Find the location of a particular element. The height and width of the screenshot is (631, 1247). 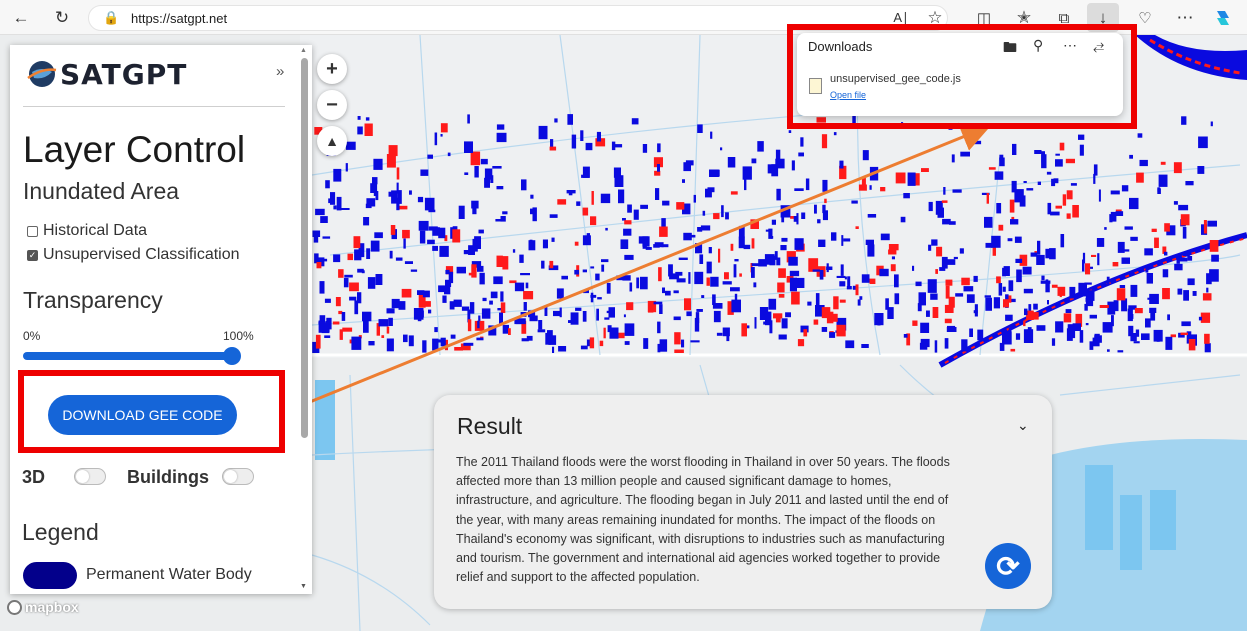

collapse-panel-button: » is located at coordinates (280, 71).